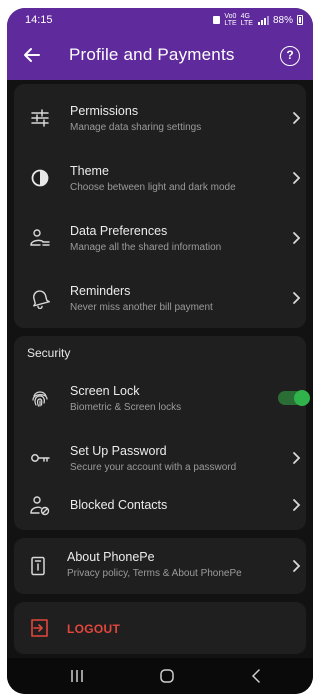 This screenshot has height=698, width=320. I want to click on app-bar: Profile and Payments ?, so click(160, 56).